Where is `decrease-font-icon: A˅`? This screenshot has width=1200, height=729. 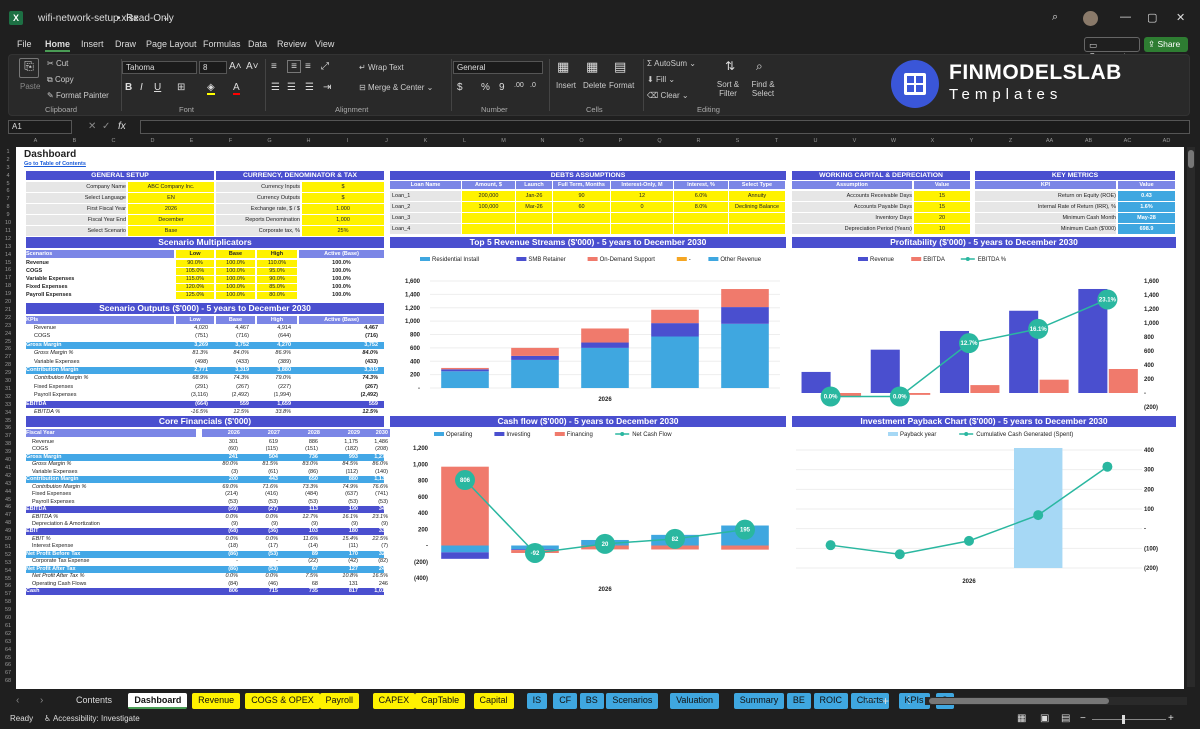
decrease-font-icon: A˅ is located at coordinates (252, 66).